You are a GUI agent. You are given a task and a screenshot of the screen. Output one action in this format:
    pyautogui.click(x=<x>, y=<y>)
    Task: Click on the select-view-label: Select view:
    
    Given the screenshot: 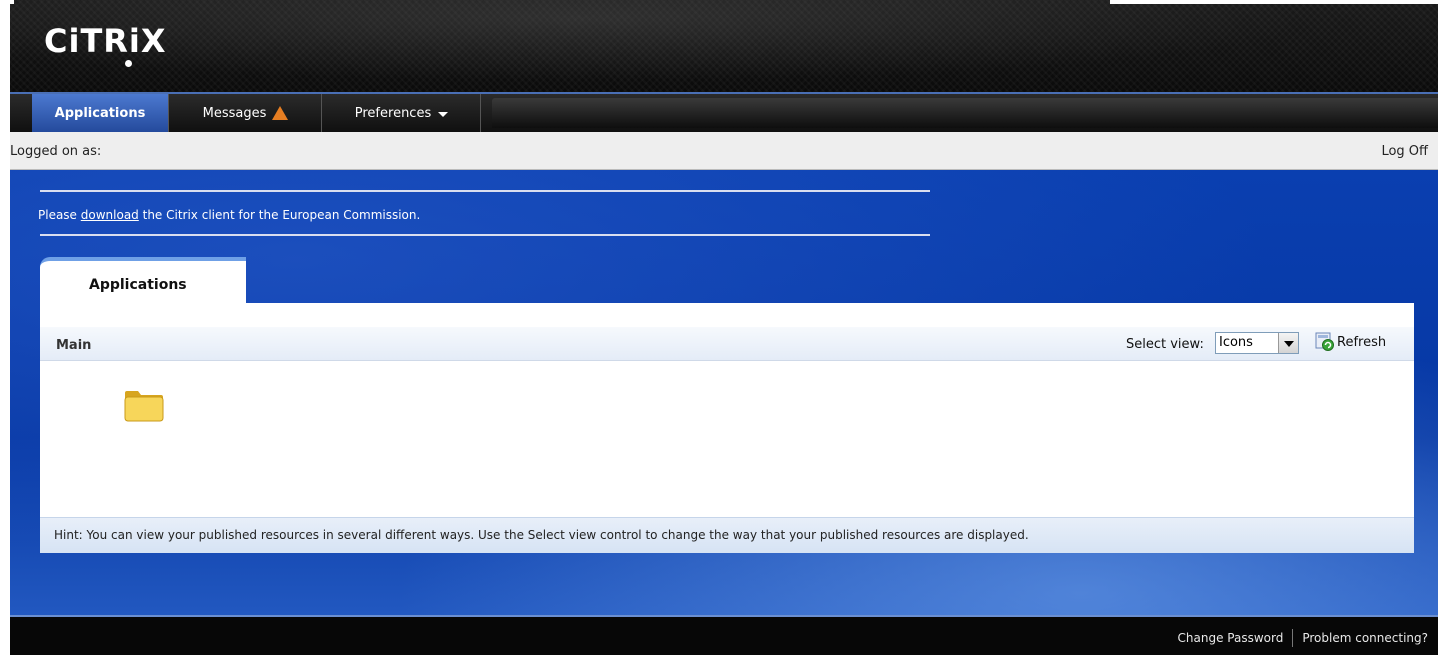 What is the action you would take?
    pyautogui.click(x=1165, y=344)
    